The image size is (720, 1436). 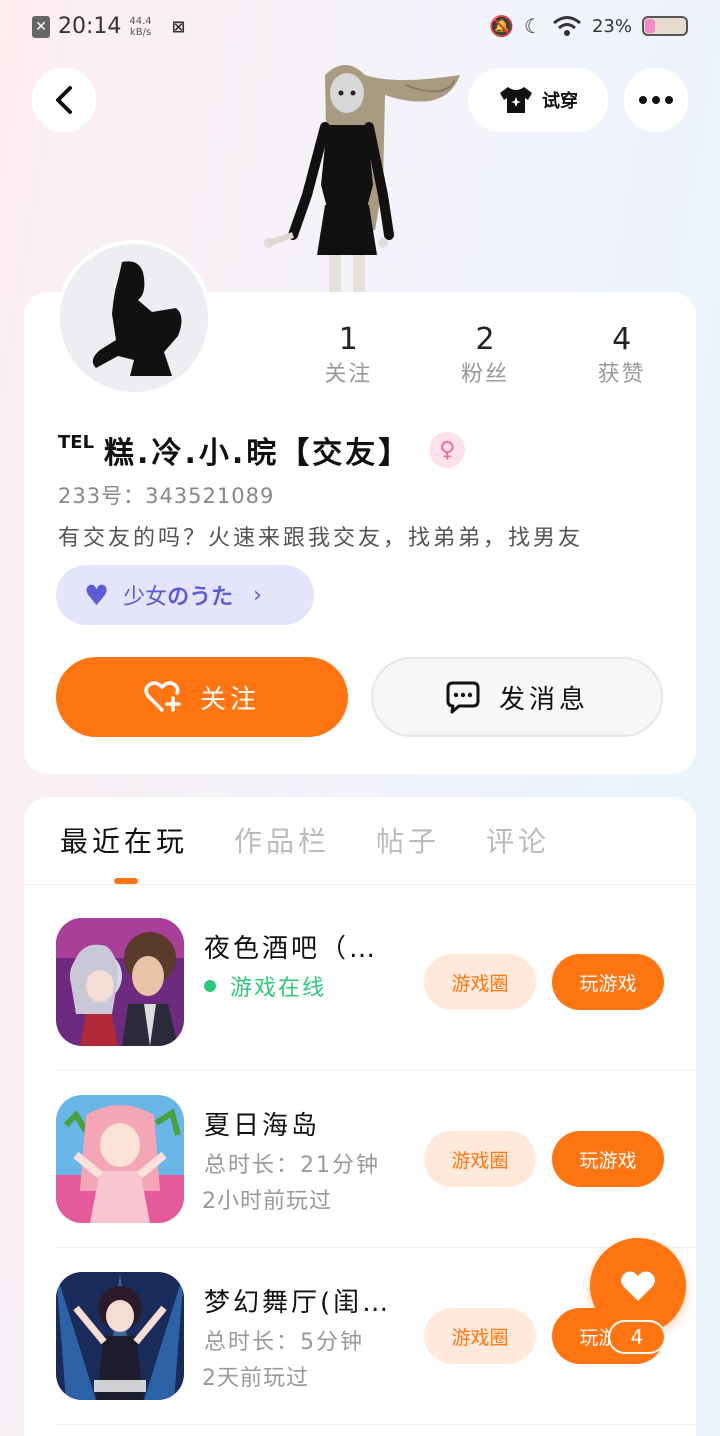 I want to click on heart-plus-icon, so click(x=162, y=696).